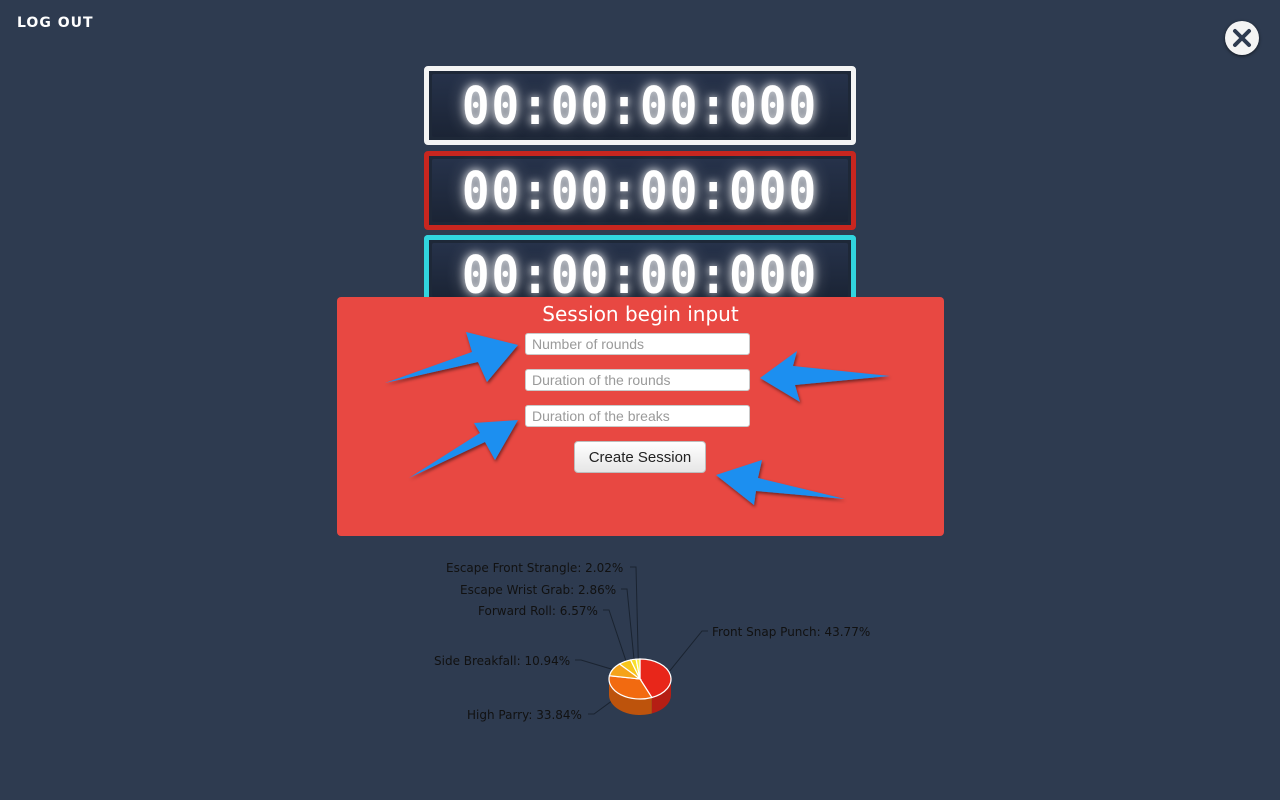 The width and height of the screenshot is (1280, 800). Describe the element at coordinates (641, 640) in the screenshot. I see `pie-chart` at that location.